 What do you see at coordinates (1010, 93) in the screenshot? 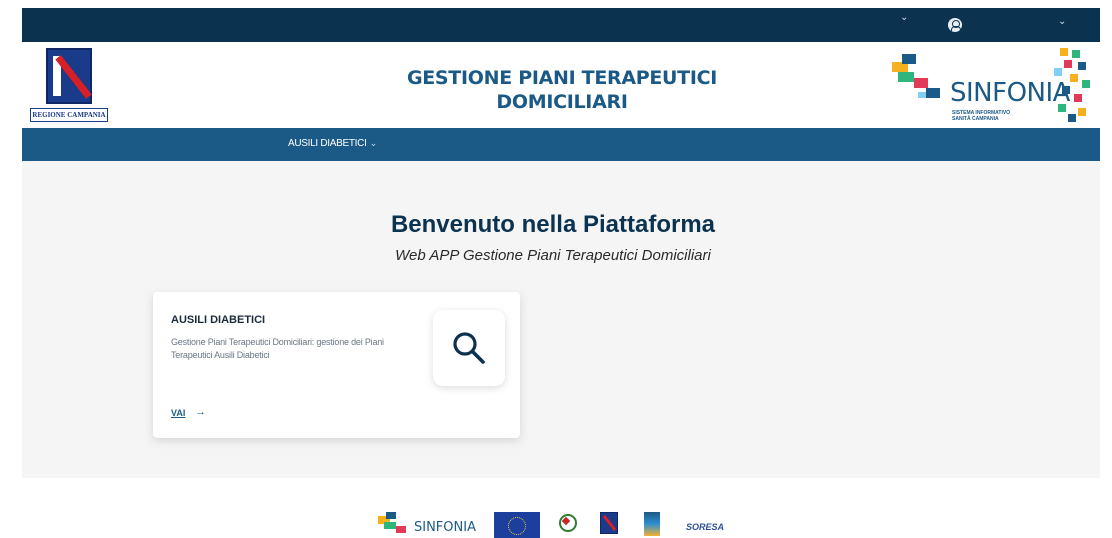
I see `sinfonia-name: SINFONIA` at bounding box center [1010, 93].